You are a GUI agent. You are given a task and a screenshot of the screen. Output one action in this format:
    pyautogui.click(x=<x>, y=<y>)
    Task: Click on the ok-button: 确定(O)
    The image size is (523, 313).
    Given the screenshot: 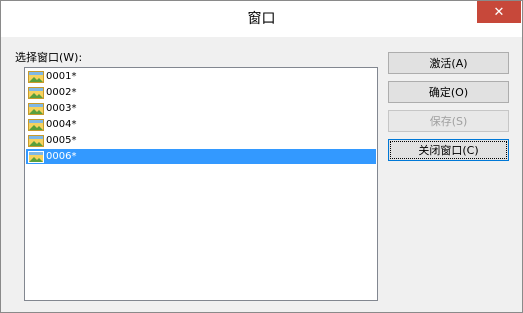 What is the action you would take?
    pyautogui.click(x=448, y=92)
    